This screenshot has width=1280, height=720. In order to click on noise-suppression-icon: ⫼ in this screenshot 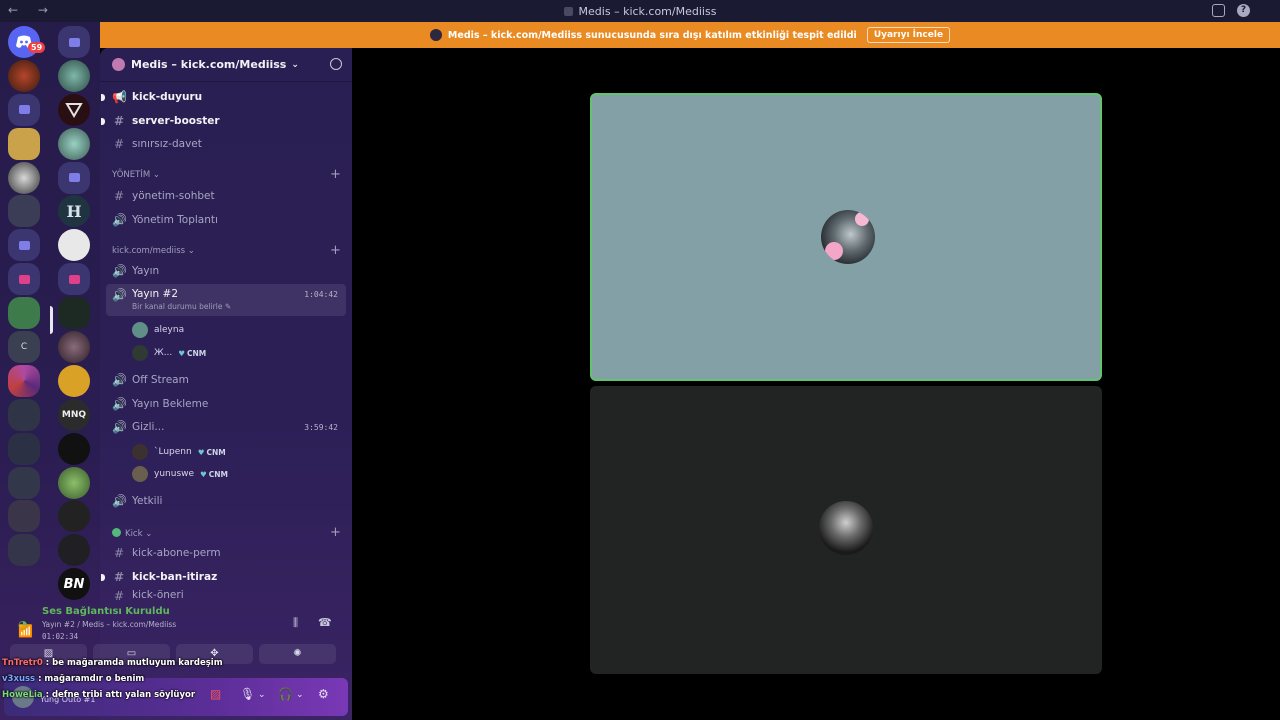, I will do `click(295, 623)`.